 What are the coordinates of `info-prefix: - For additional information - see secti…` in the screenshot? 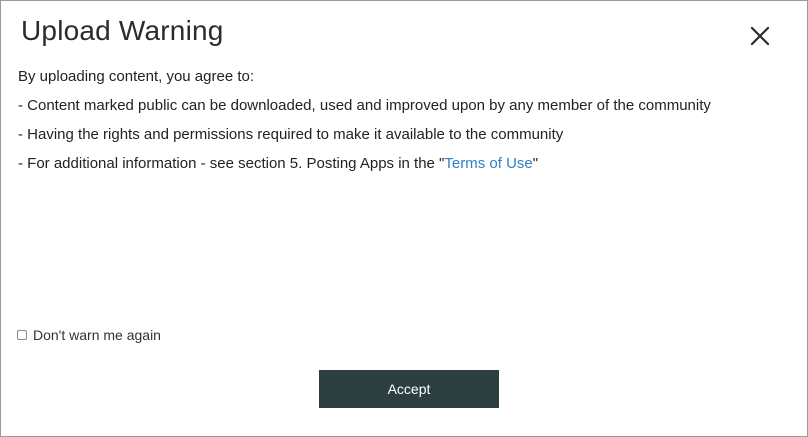 It's located at (231, 163).